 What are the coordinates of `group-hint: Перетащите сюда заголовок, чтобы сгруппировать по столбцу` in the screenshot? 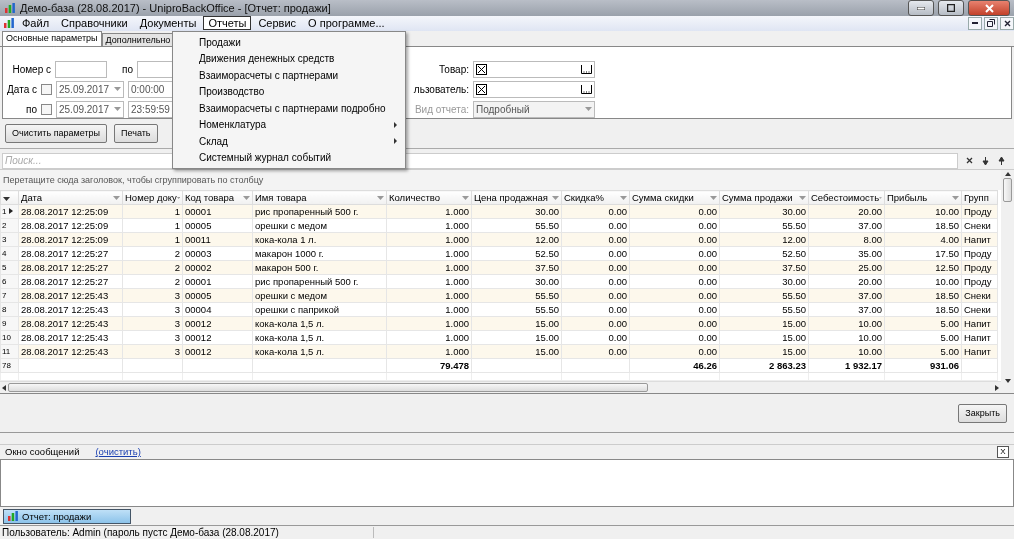 It's located at (133, 180).